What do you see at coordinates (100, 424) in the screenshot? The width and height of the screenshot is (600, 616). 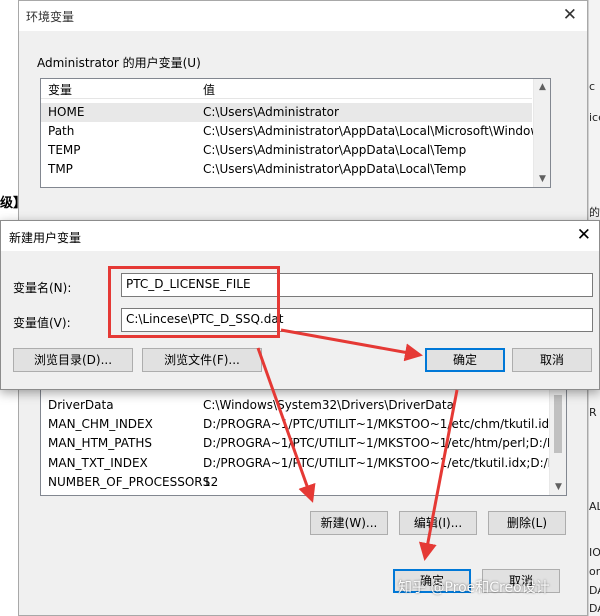 I see `variable-name: MAN_CHM_INDEX` at bounding box center [100, 424].